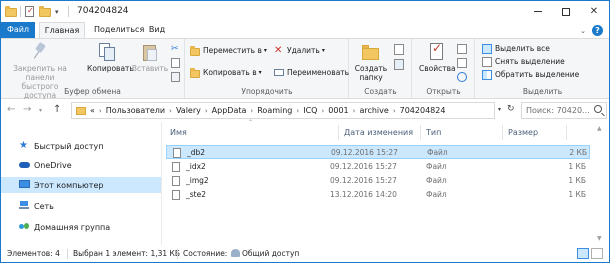  Describe the element at coordinates (538, 11) in the screenshot. I see `minimize-button` at that location.